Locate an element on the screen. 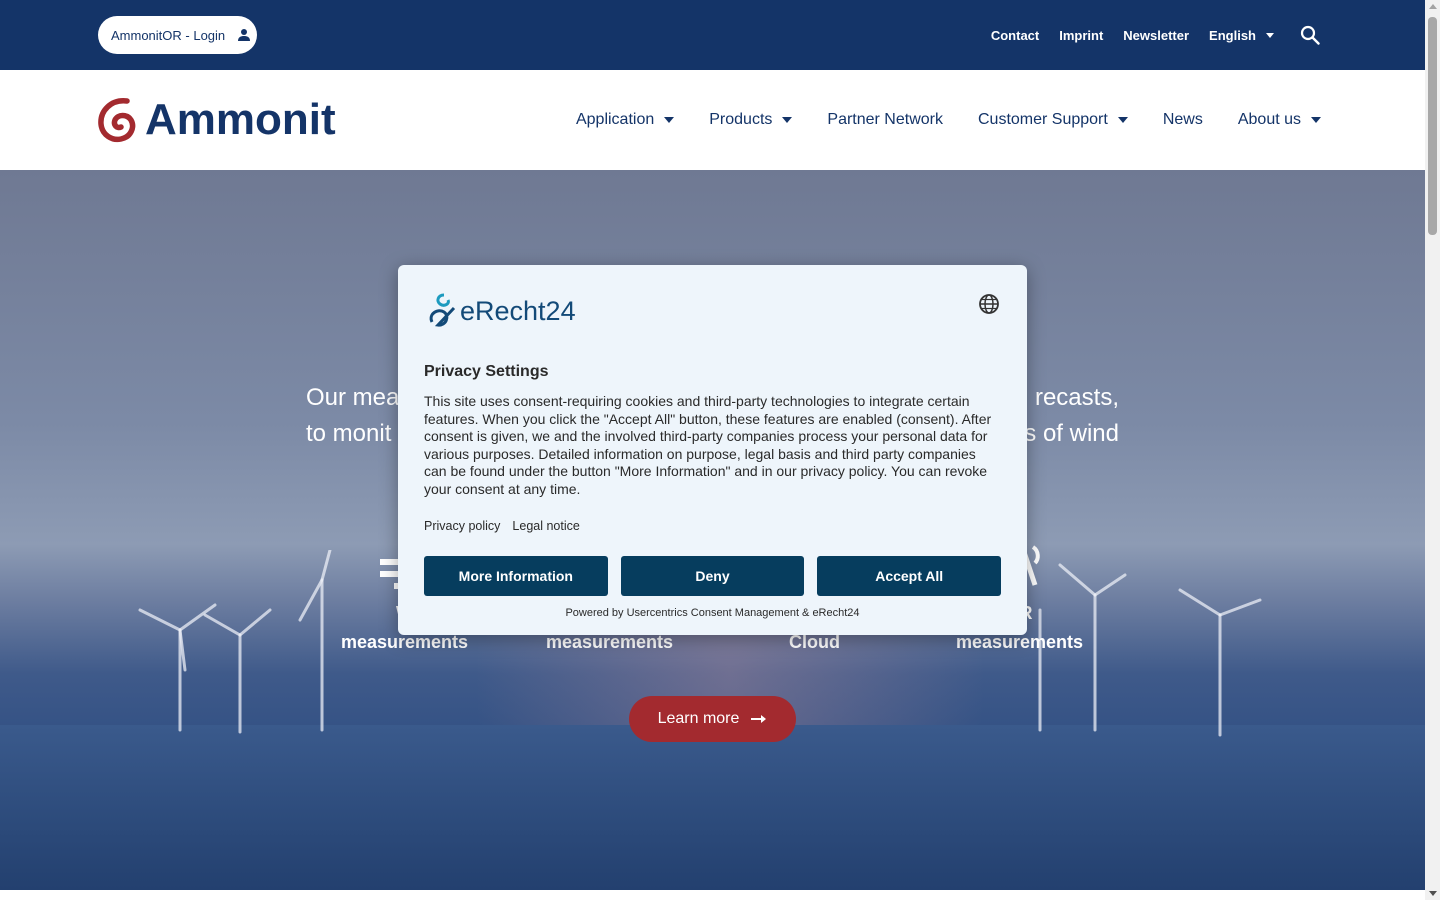  nav-customer-support: Customer Support is located at coordinates (1053, 120).